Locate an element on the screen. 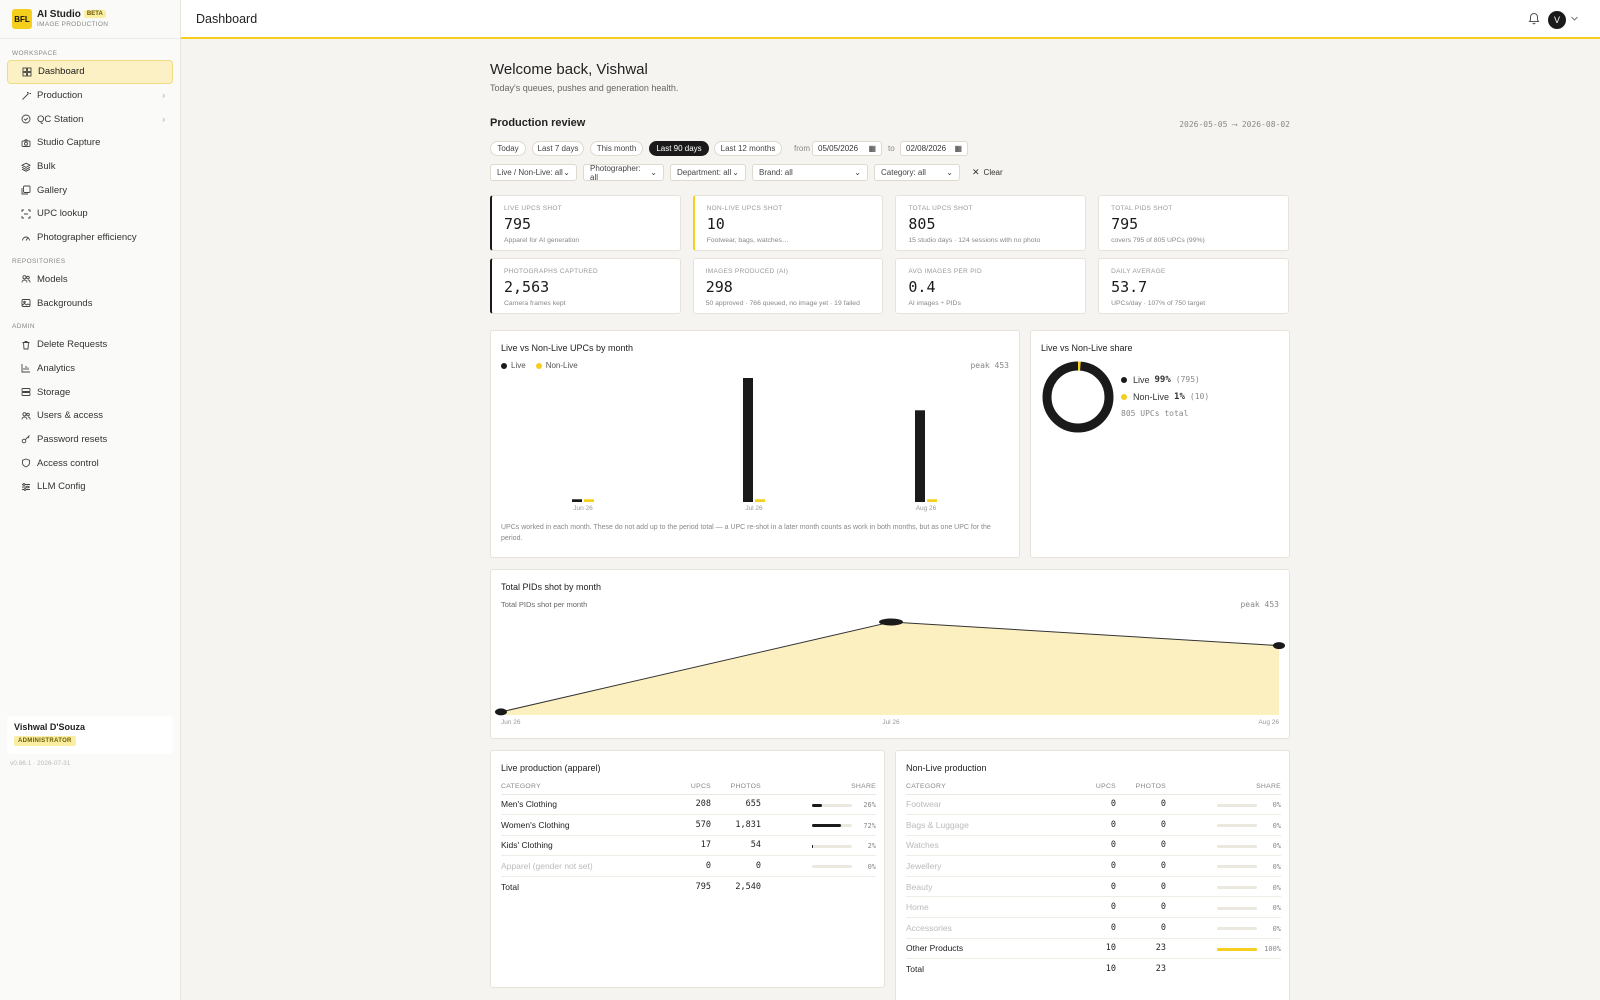 This screenshot has height=1000, width=1600. stat-value: 298 is located at coordinates (719, 287).